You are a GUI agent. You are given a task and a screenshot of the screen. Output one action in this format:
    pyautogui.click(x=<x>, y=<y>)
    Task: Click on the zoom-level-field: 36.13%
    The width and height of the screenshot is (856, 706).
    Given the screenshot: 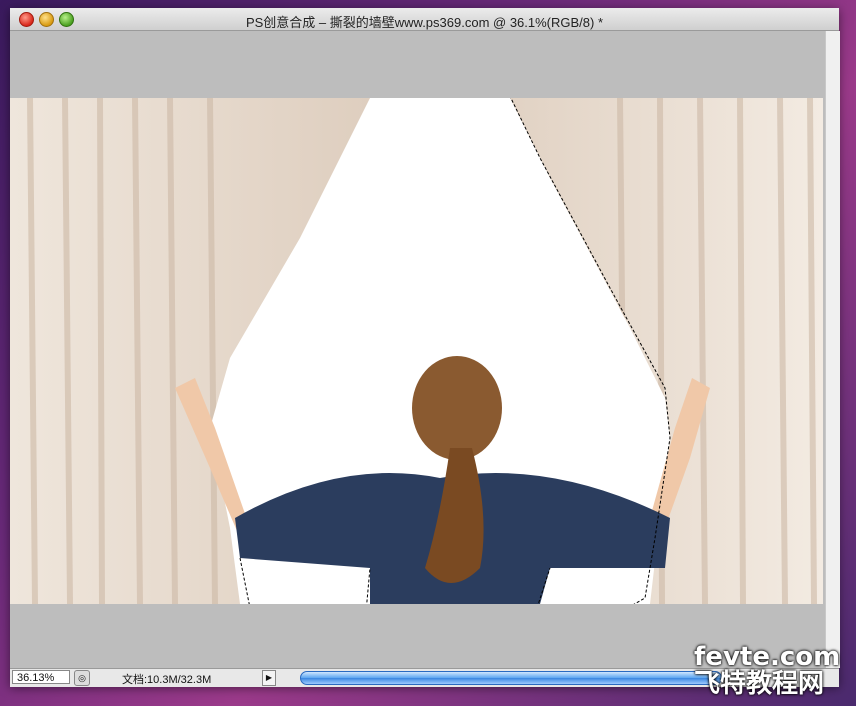 What is the action you would take?
    pyautogui.click(x=41, y=677)
    